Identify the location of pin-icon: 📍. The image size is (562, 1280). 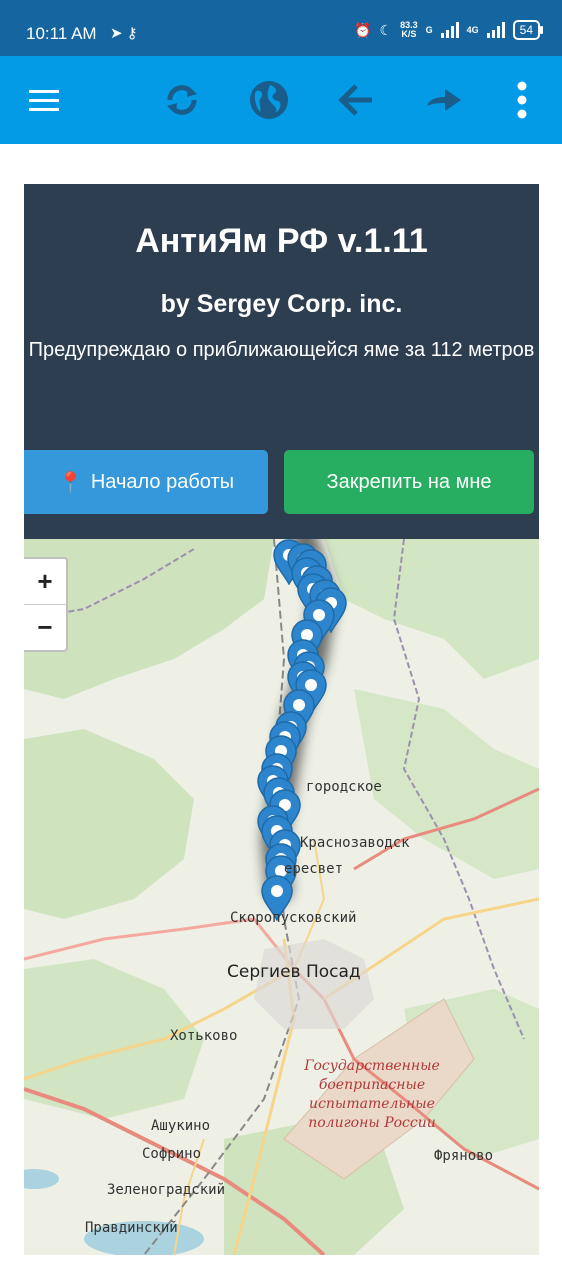
(70, 482).